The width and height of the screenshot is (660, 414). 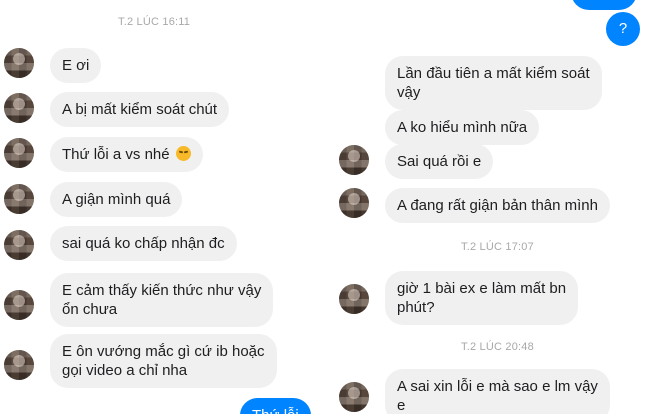 I want to click on message-bubble: A bị mất kiểm soát chút, so click(x=140, y=109).